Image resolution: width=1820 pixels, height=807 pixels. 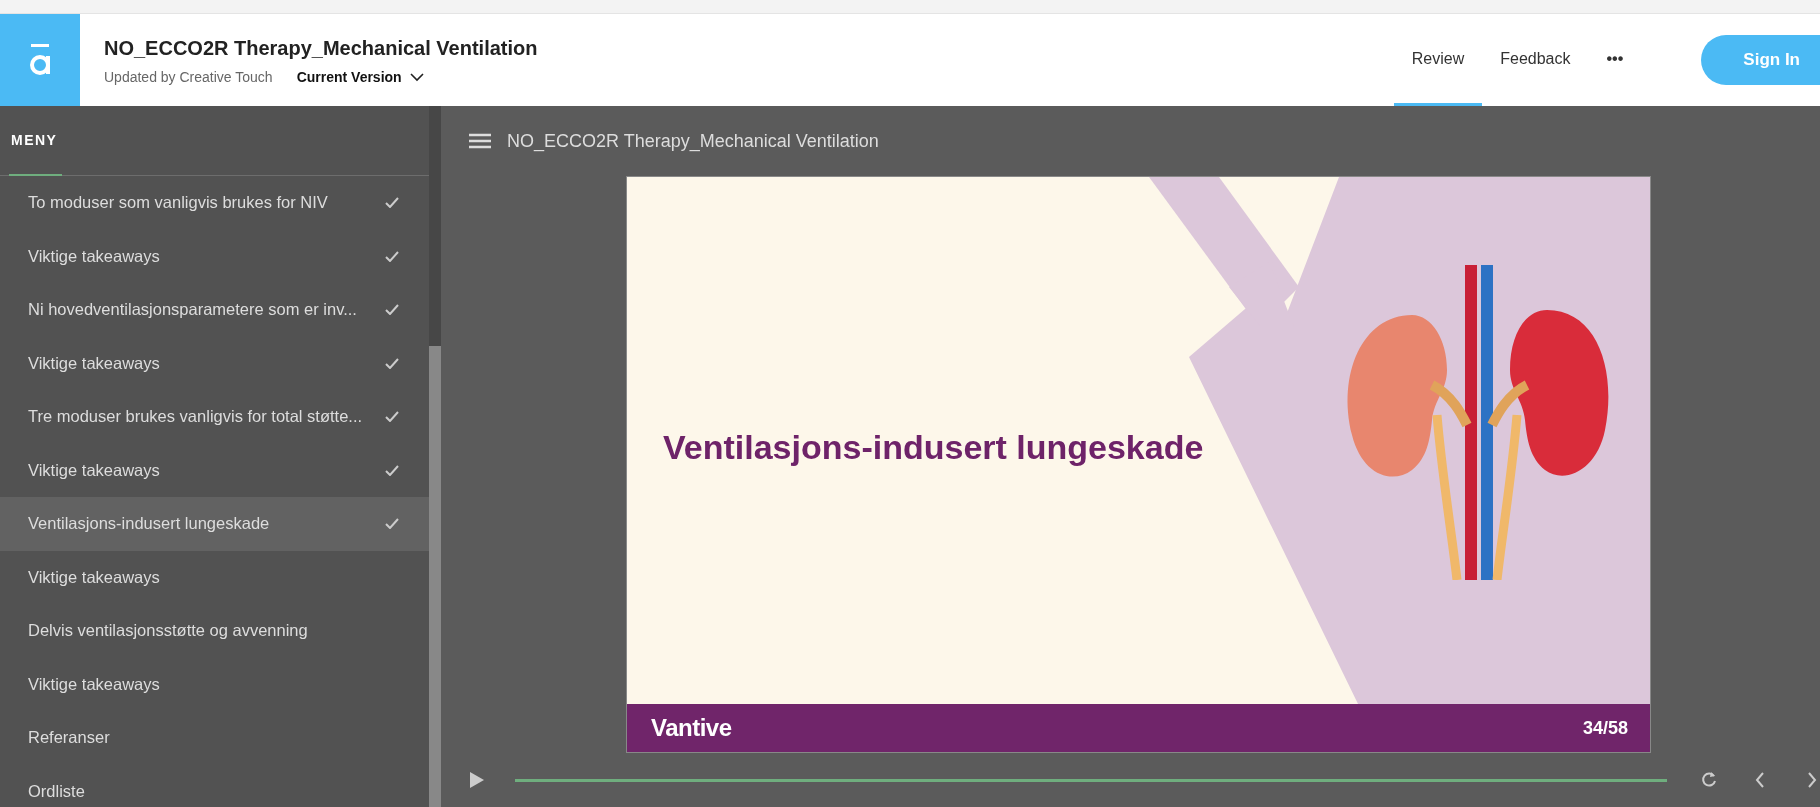 What do you see at coordinates (34, 140) in the screenshot?
I see `menu-heading: MENY` at bounding box center [34, 140].